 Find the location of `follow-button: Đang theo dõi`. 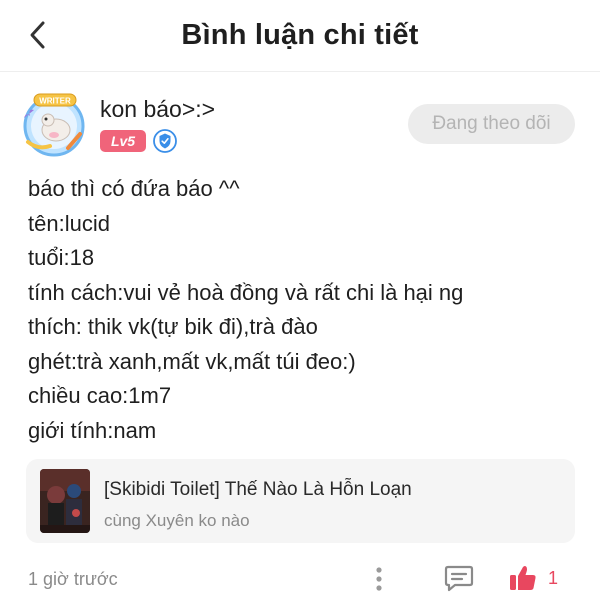

follow-button: Đang theo dõi is located at coordinates (491, 124).